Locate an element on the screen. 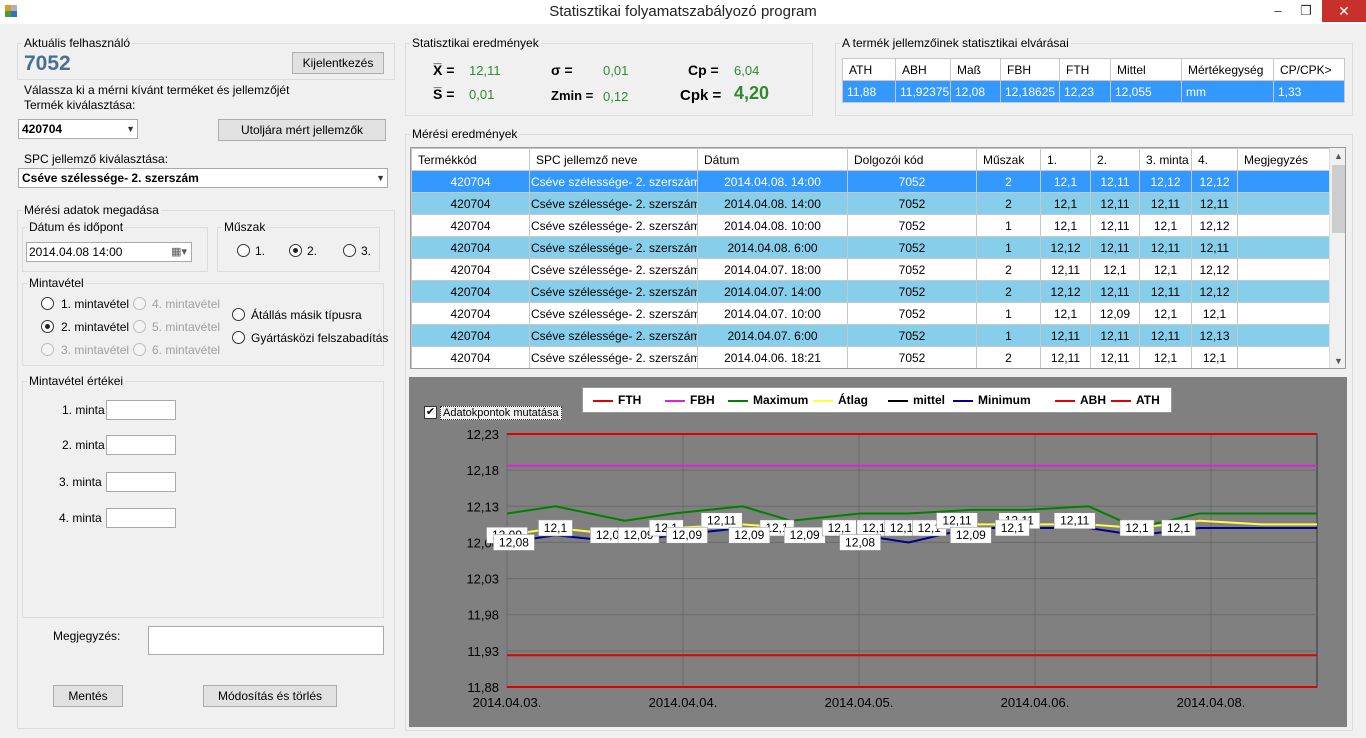 This screenshot has height=738, width=1366. switch-type-radio is located at coordinates (238, 314).